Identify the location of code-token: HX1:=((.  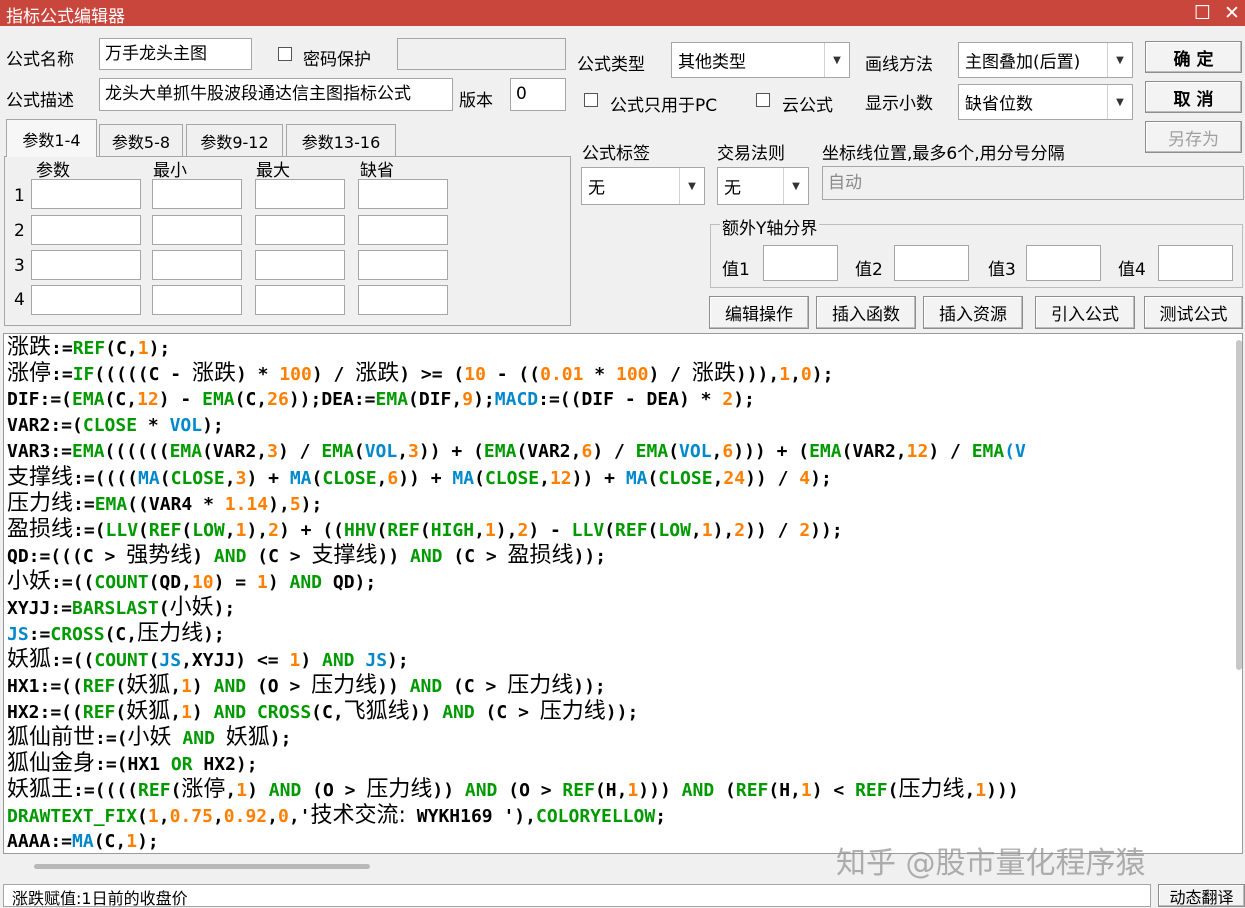
(45, 686).